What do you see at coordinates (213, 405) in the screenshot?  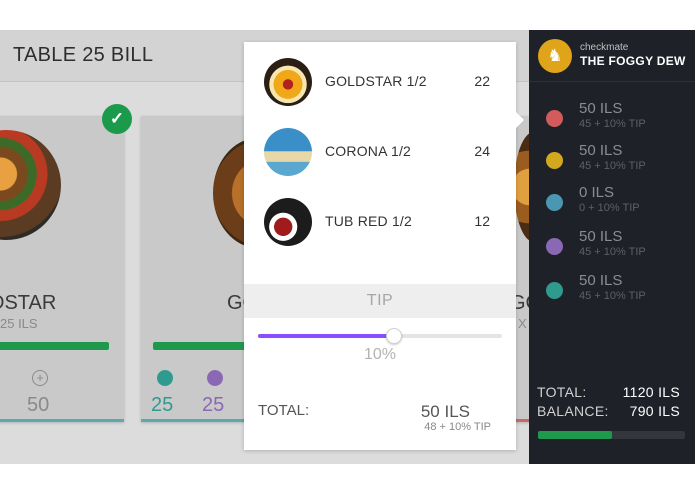 I see `share-value-purple: 25` at bounding box center [213, 405].